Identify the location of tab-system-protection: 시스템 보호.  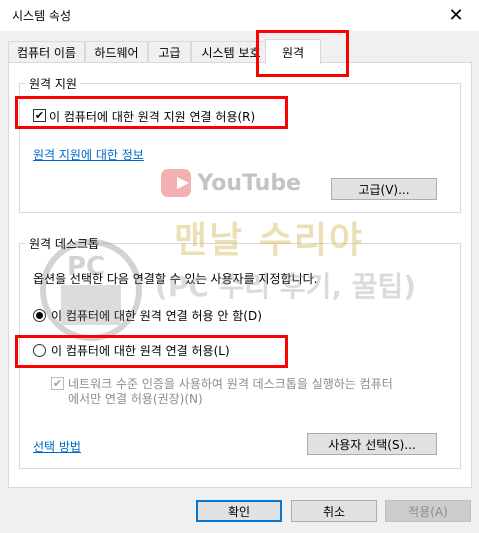
(231, 52).